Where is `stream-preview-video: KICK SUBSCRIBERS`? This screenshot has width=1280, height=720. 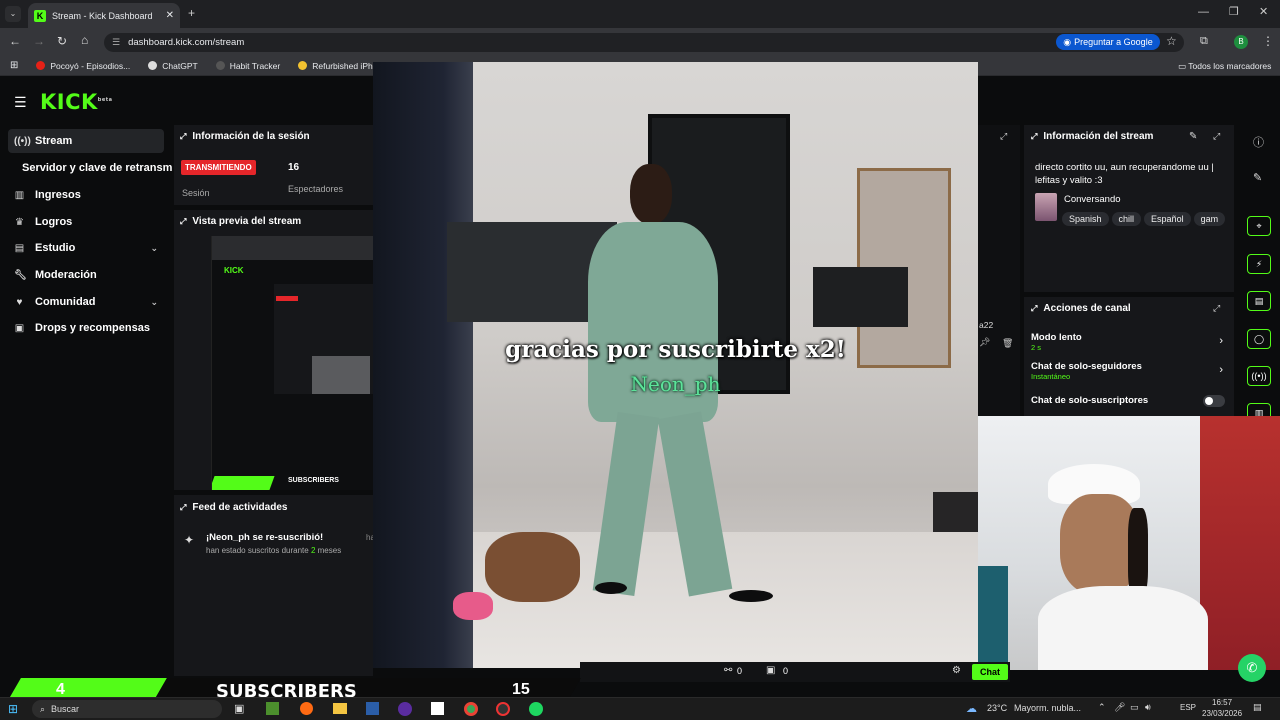
stream-preview-video: KICK SUBSCRIBERS is located at coordinates (292, 363).